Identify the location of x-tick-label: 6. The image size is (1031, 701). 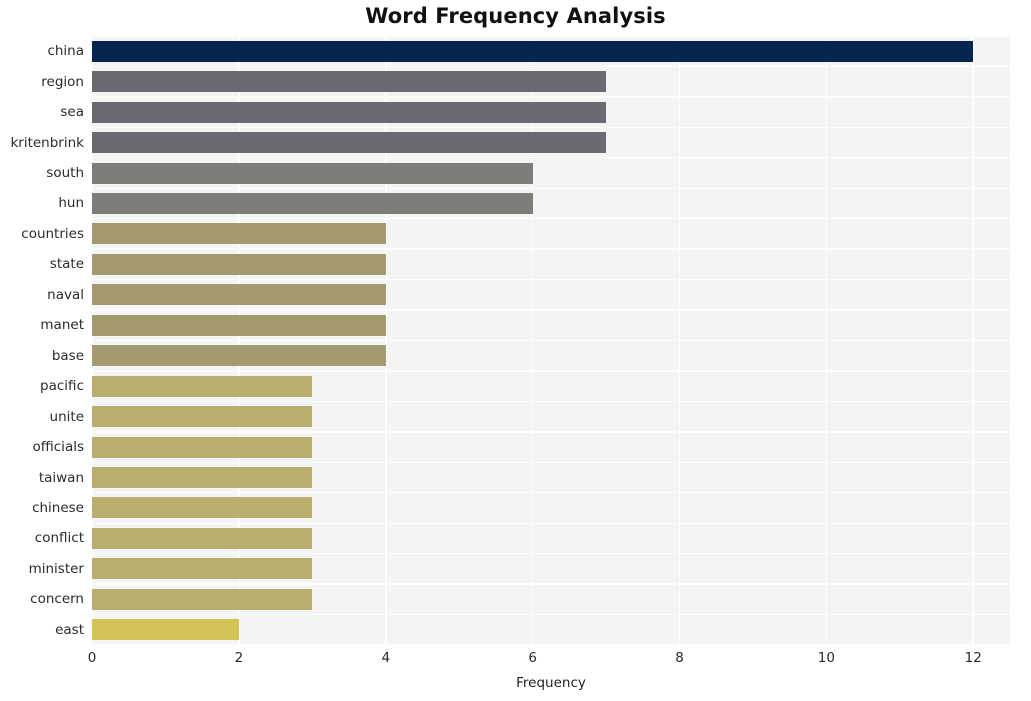
(532, 658).